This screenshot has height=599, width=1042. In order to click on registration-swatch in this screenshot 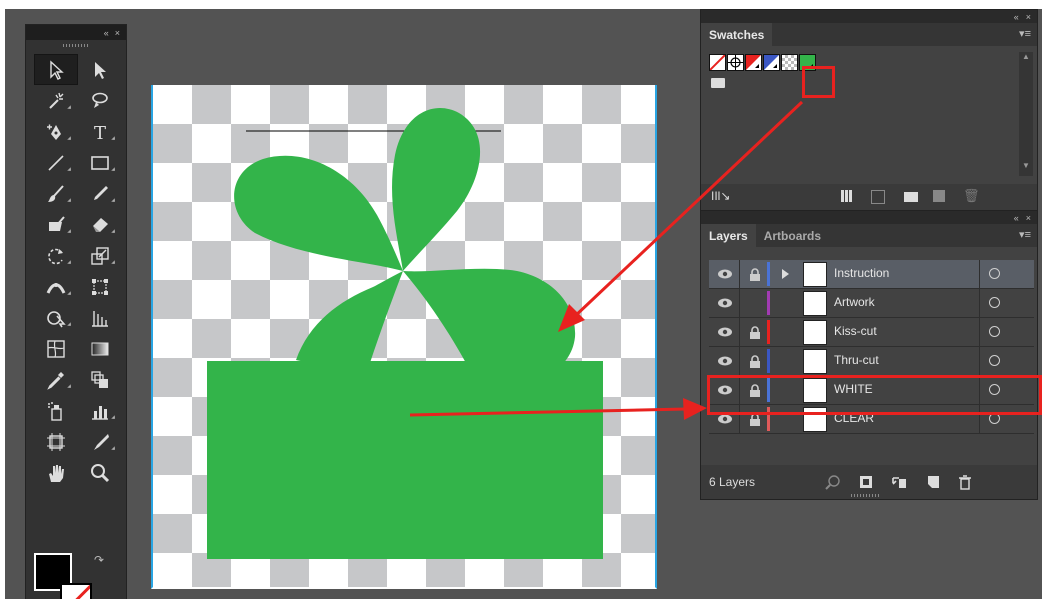, I will do `click(735, 62)`.